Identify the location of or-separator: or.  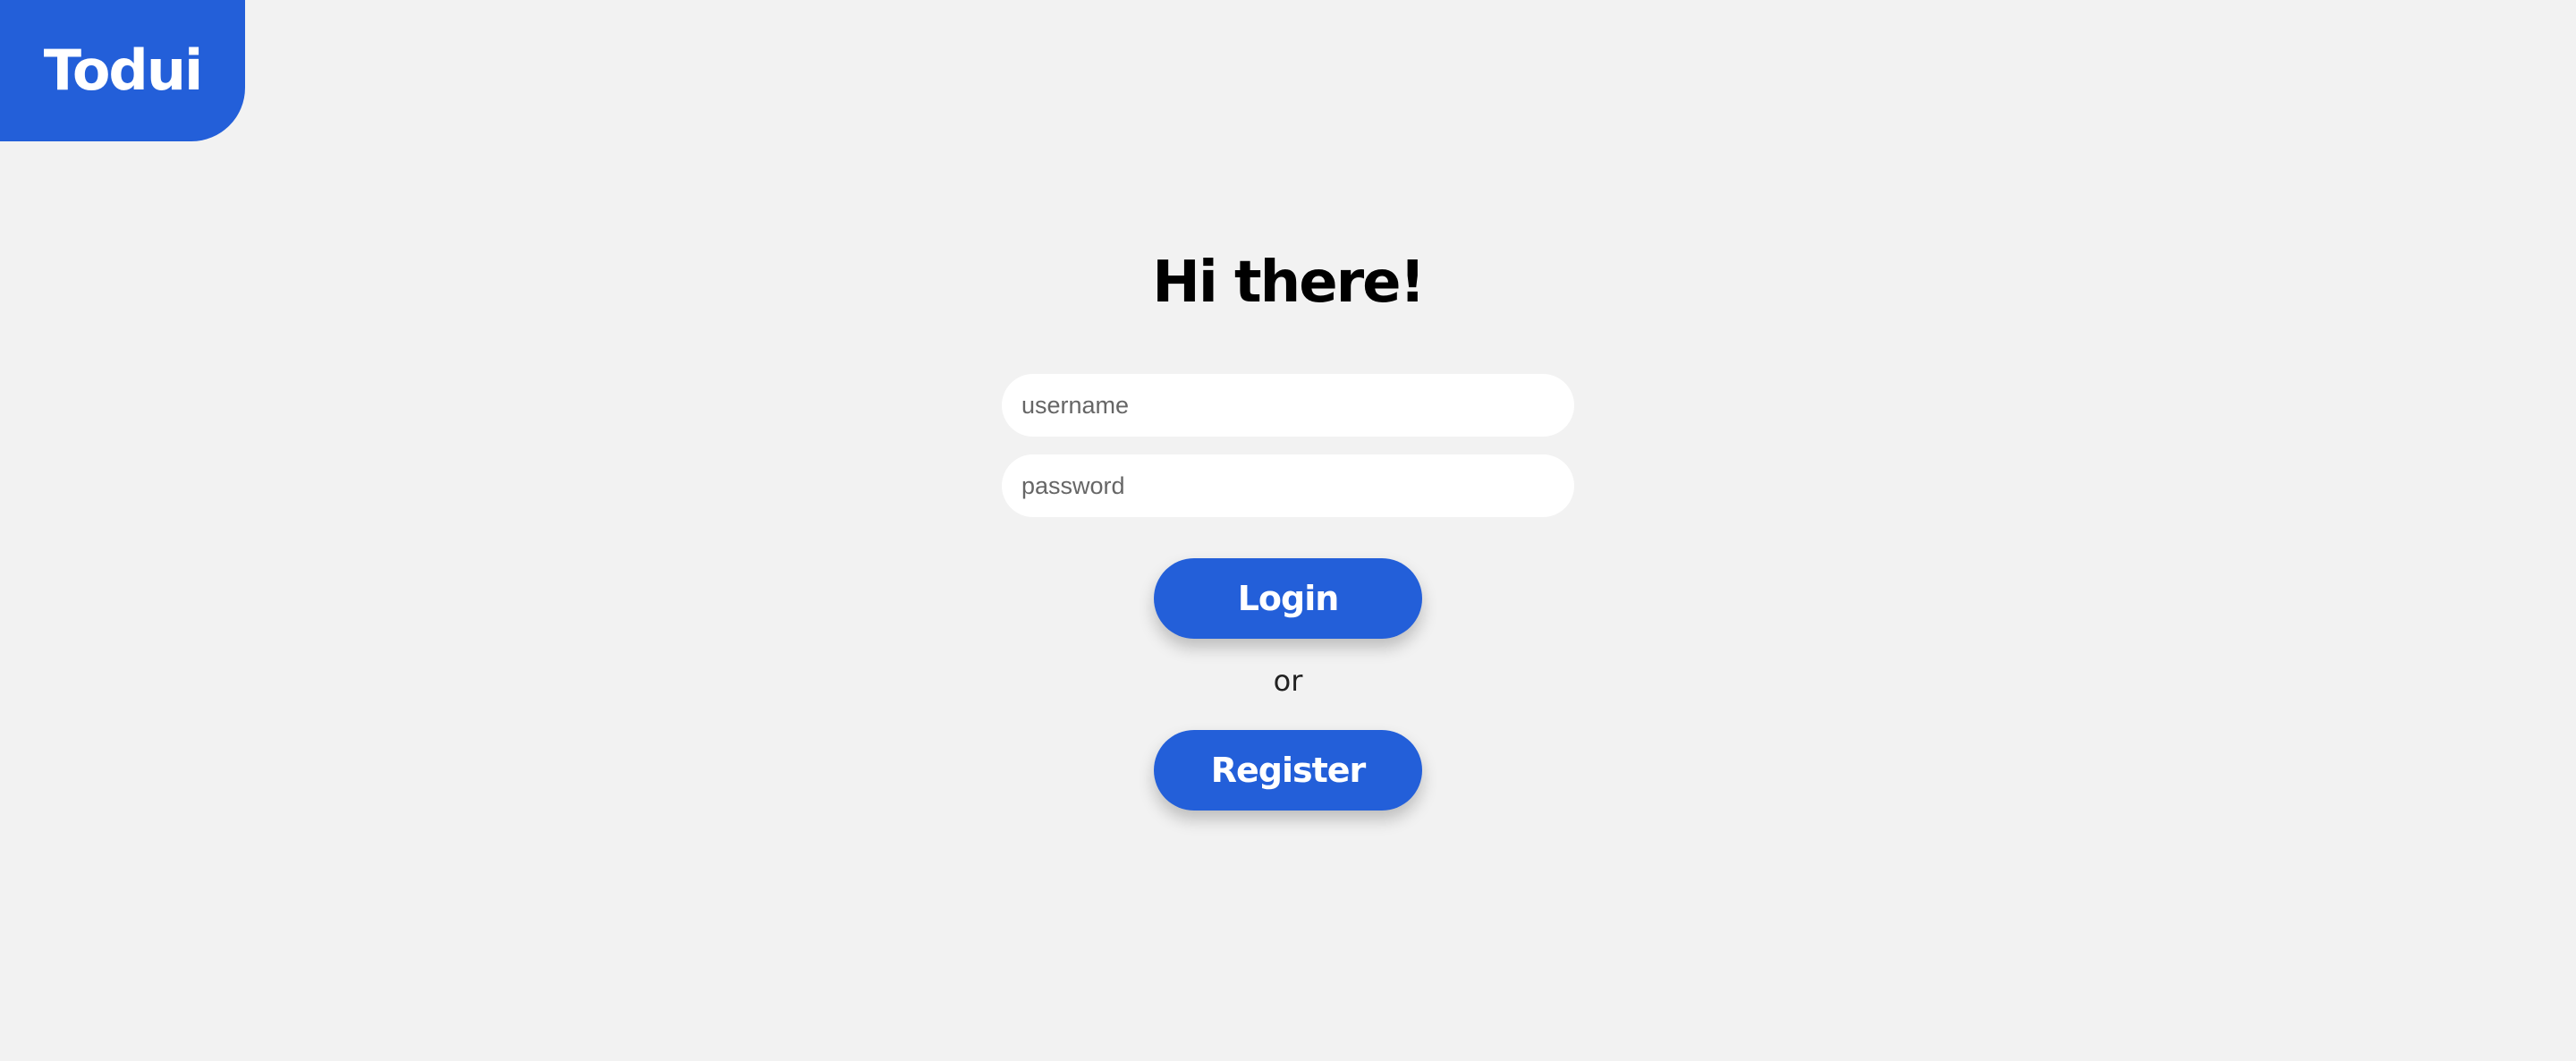
(1288, 681).